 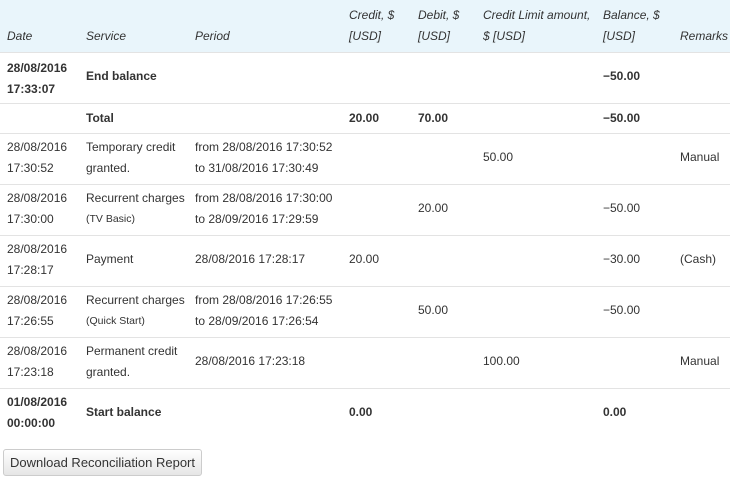 What do you see at coordinates (698, 259) in the screenshot?
I see `row-remarks: (Cash)` at bounding box center [698, 259].